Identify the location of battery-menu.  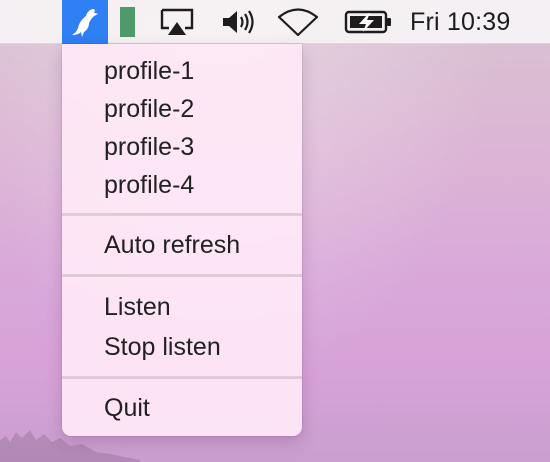
(369, 22).